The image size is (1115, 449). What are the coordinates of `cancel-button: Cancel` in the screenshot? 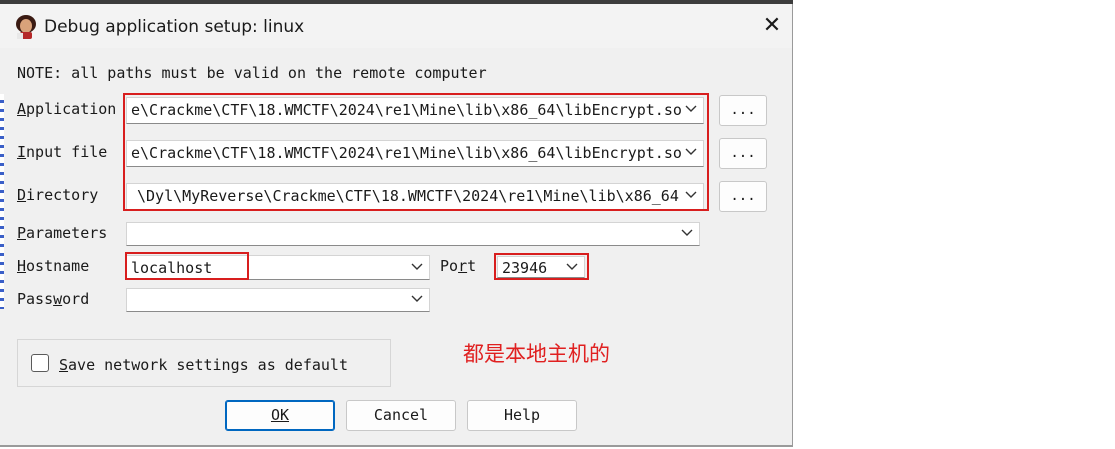 It's located at (401, 415).